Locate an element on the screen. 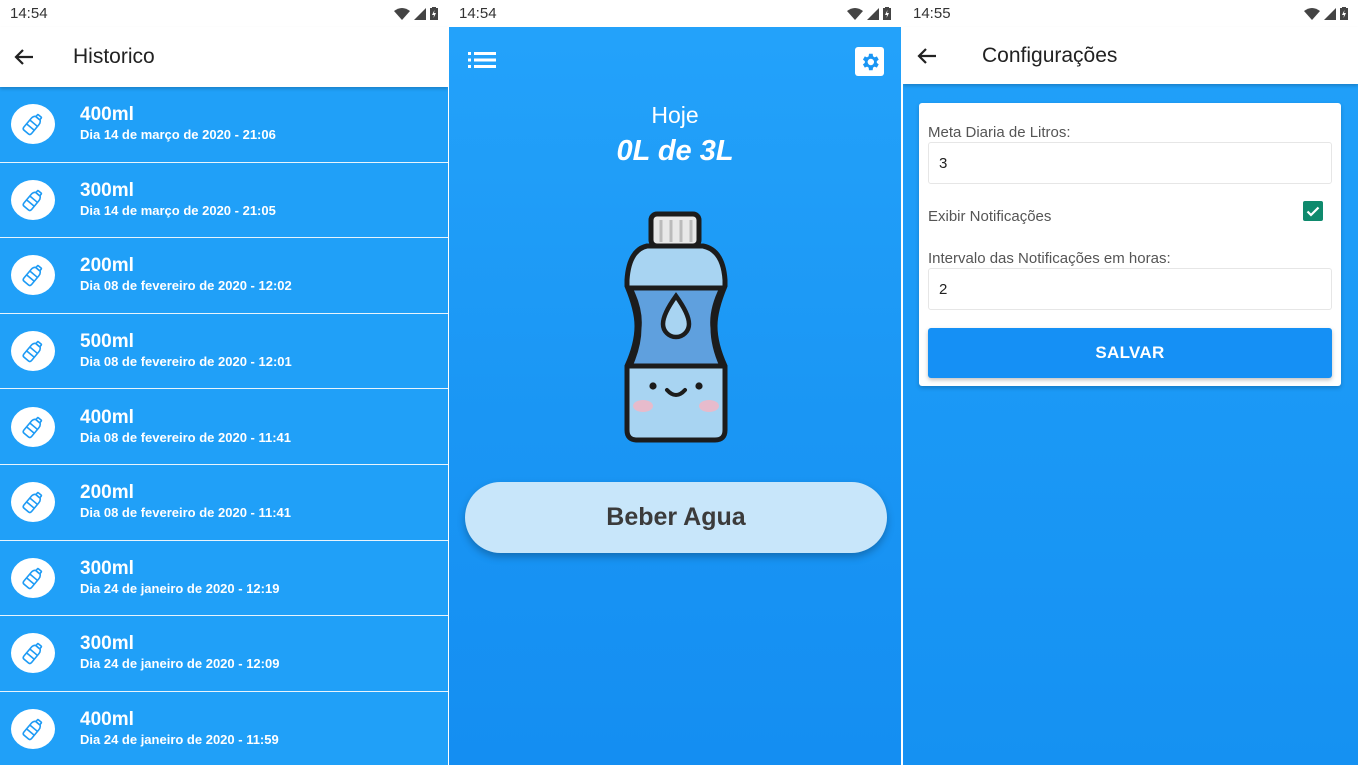 This screenshot has height=765, width=1358. history-entry: 400ml Dia 14 de março de 2020 - 21:06 is located at coordinates (224, 125).